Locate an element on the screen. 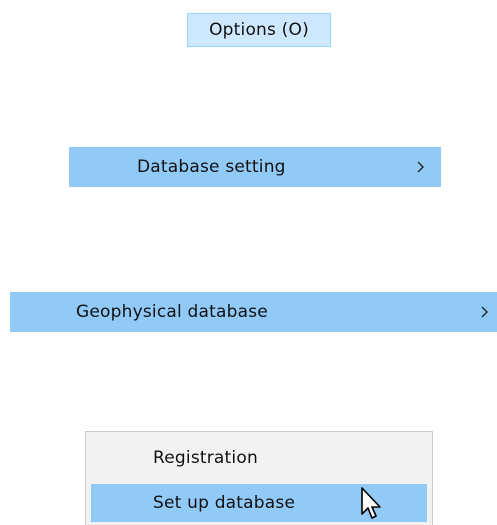 This screenshot has width=497, height=525. geophysical-database-label: Geophysical database is located at coordinates (172, 312).